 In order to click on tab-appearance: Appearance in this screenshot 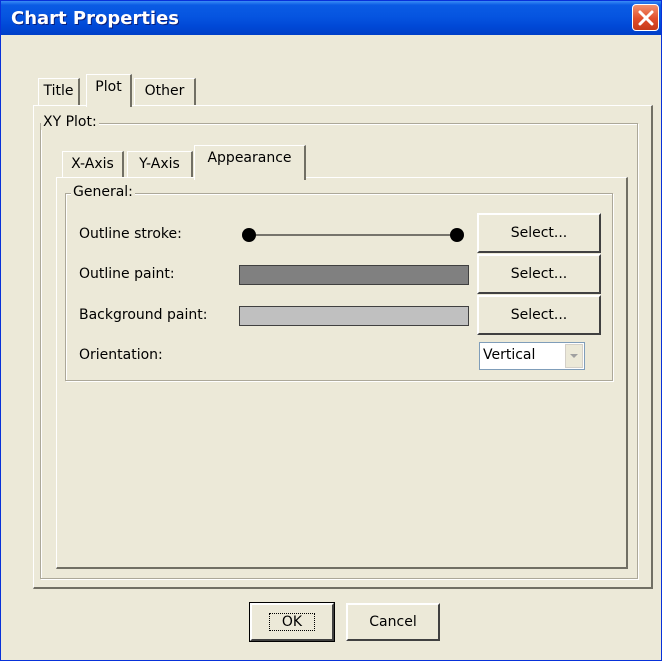, I will do `click(250, 162)`.